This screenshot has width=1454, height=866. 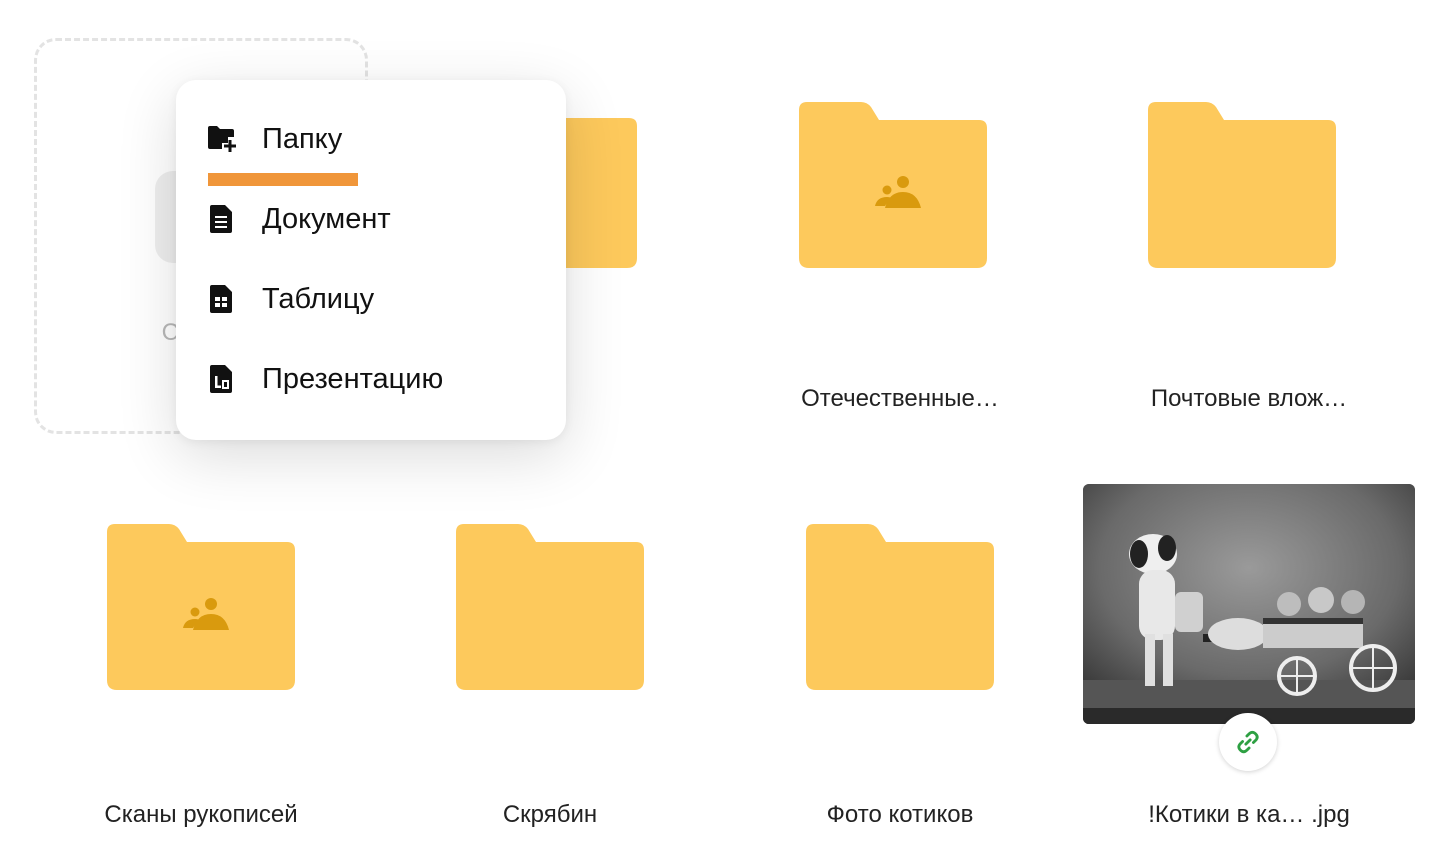 I want to click on file-name: !Котики в ка… .jpg, so click(x=1249, y=814).